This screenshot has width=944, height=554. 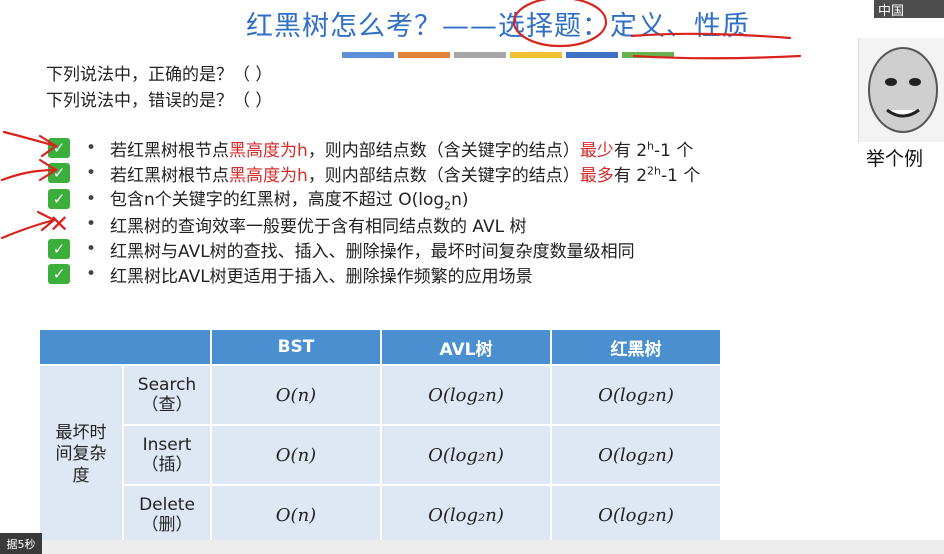 What do you see at coordinates (372, 251) in the screenshot?
I see `statement-text: 红黑树与AVL树的查找、插入、删除操作，最坏时间复杂度数量级相同` at bounding box center [372, 251].